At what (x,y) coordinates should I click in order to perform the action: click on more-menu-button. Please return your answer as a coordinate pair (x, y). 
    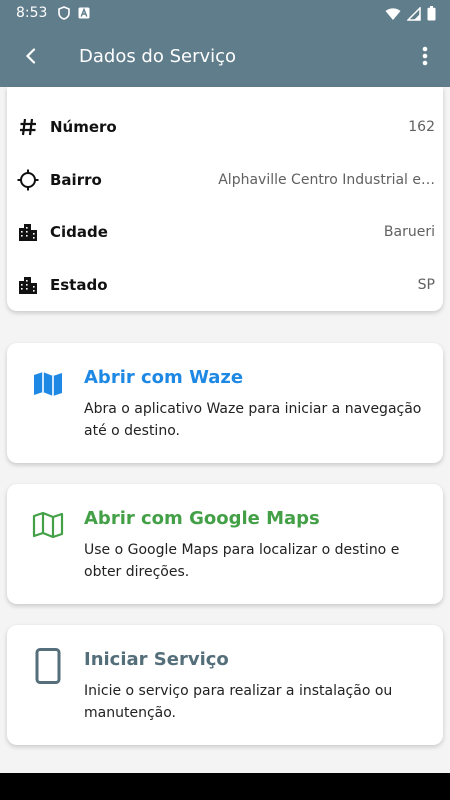
    Looking at the image, I should click on (425, 58).